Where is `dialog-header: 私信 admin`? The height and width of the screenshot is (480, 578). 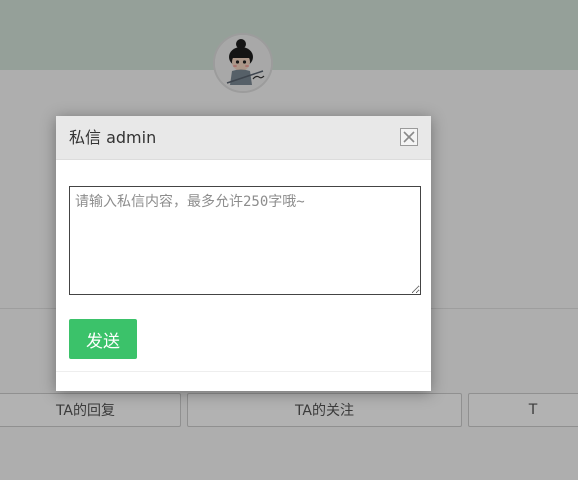
dialog-header: 私信 admin is located at coordinates (243, 138).